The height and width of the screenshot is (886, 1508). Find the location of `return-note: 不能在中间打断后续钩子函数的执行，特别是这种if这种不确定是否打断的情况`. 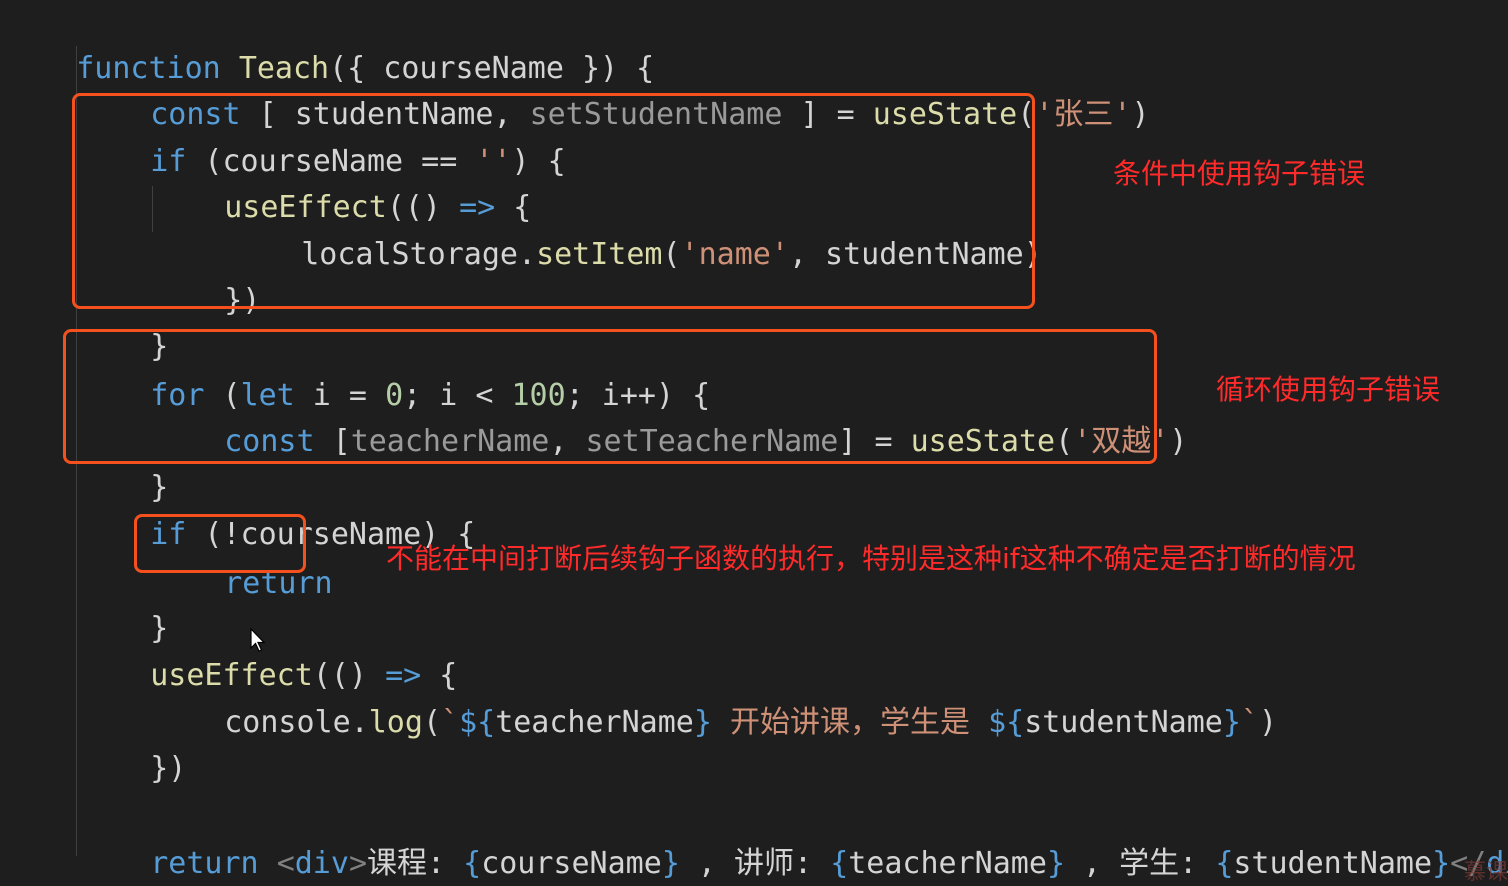

return-note: 不能在中间打断后续钩子函数的执行，特别是这种if这种不确定是否打断的情况 is located at coordinates (871, 558).